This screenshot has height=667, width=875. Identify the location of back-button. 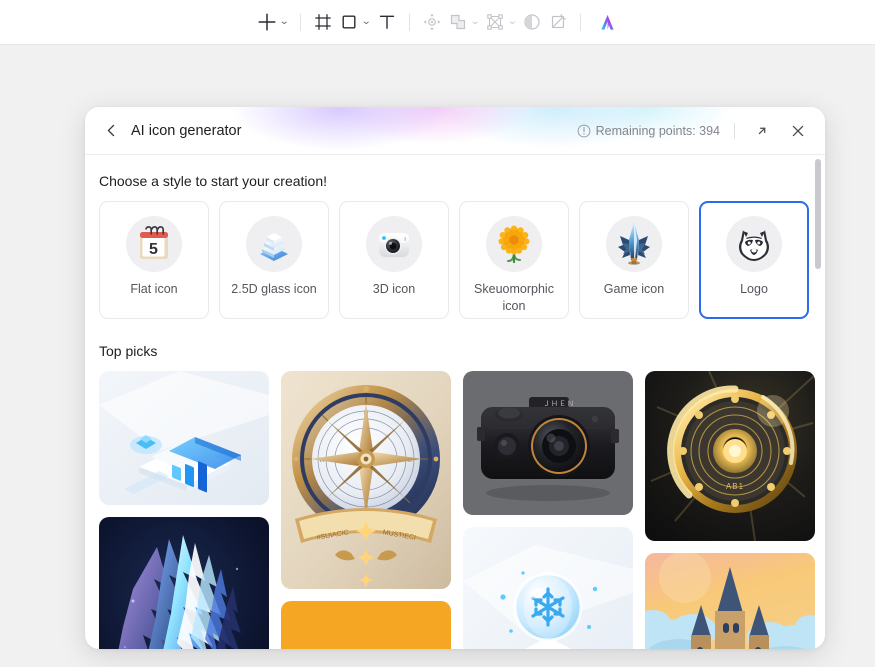
(111, 131).